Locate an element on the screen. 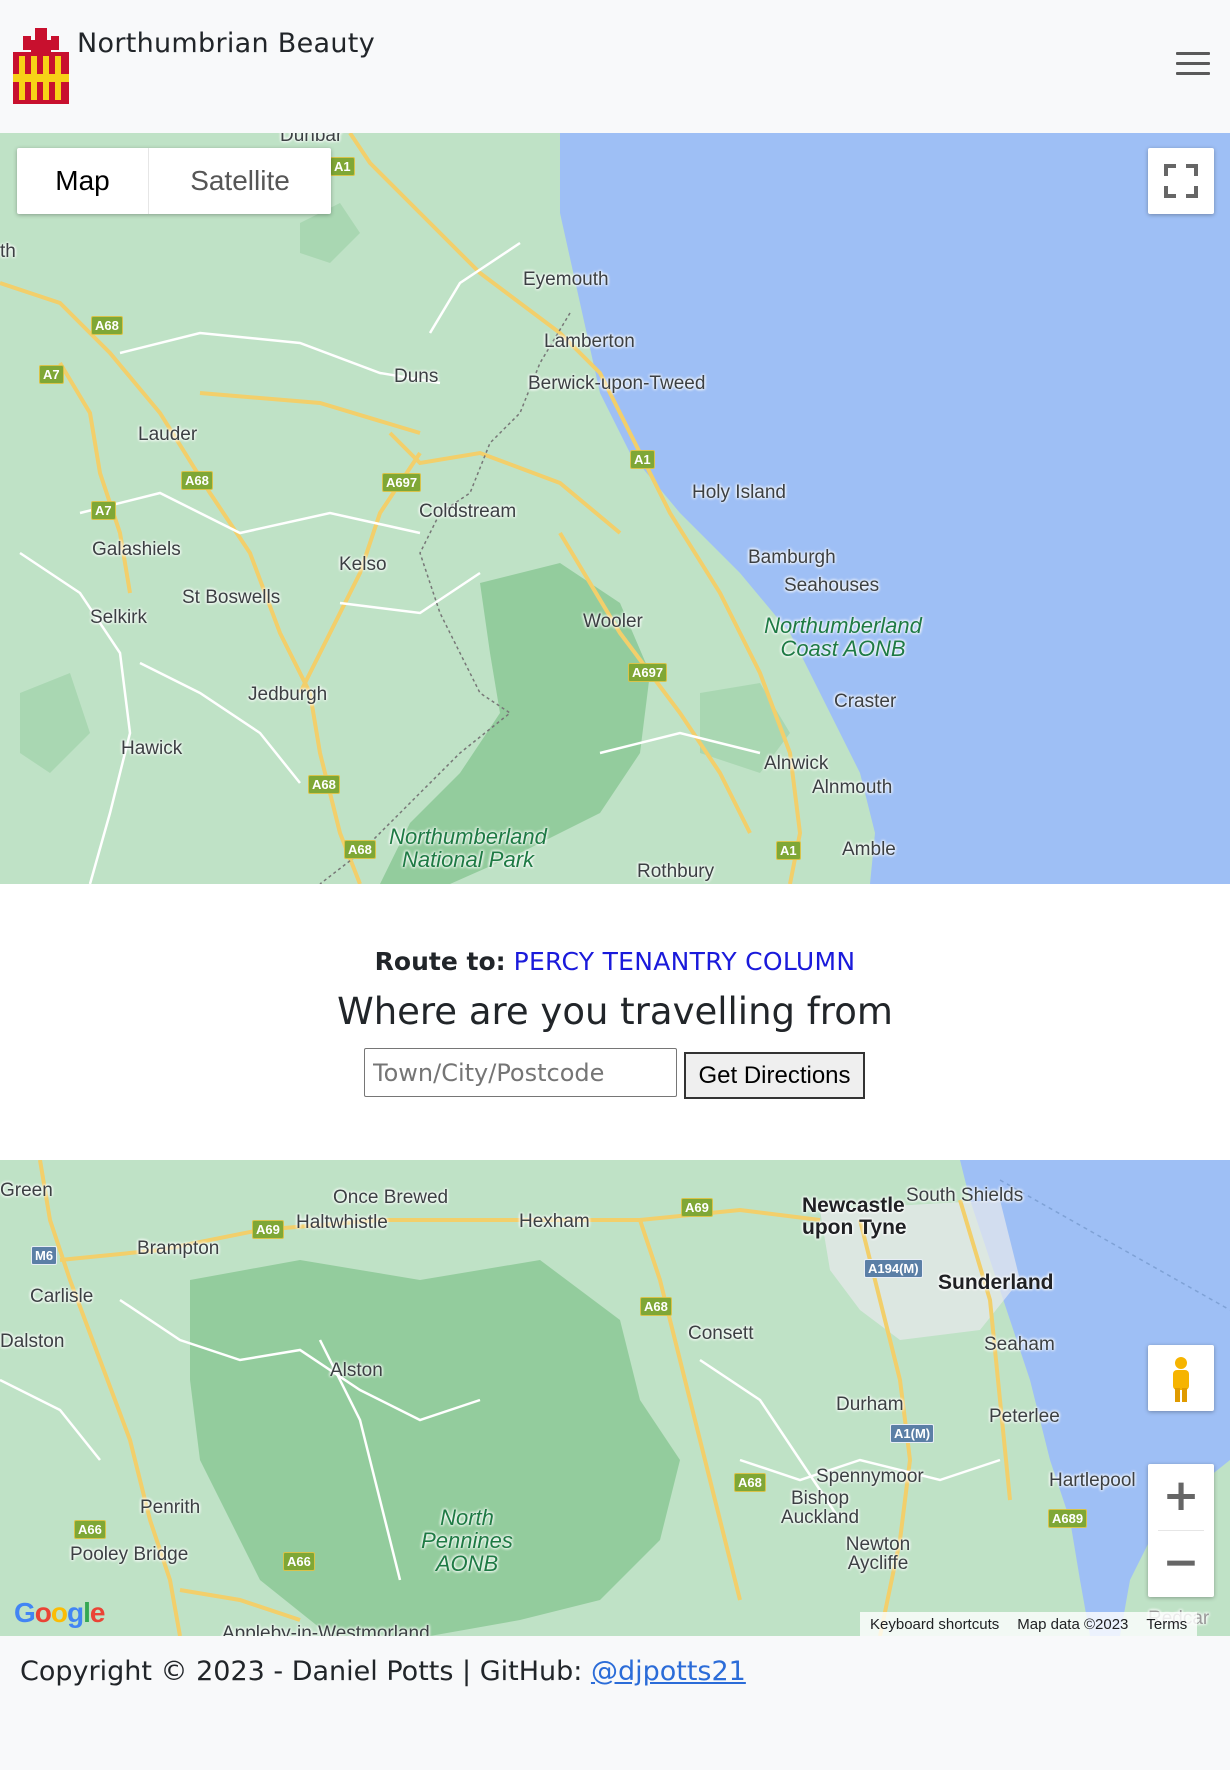 The height and width of the screenshot is (1770, 1230). map-place-label: Kelso is located at coordinates (363, 564).